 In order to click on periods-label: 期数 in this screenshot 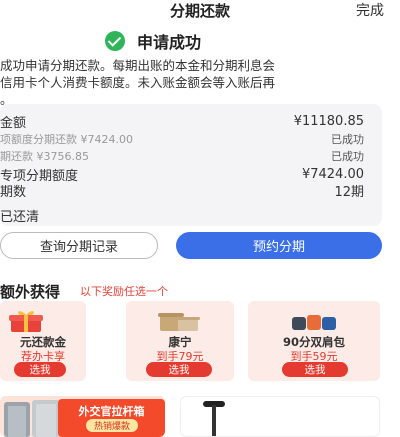, I will do `click(13, 192)`.